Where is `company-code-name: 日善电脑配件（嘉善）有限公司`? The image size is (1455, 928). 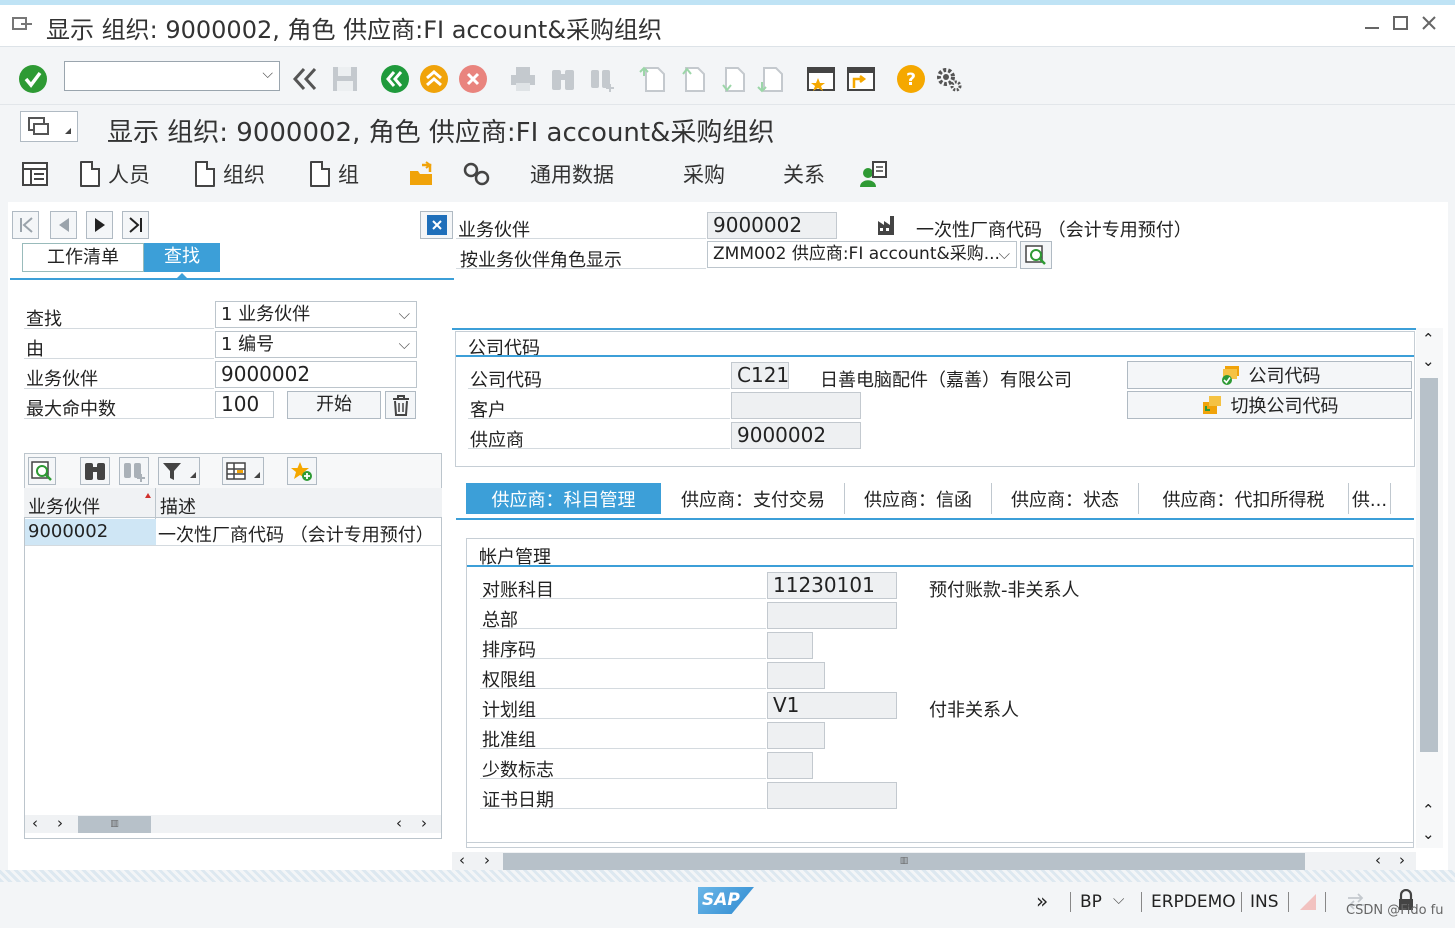 company-code-name: 日善电脑配件（嘉善）有限公司 is located at coordinates (946, 380).